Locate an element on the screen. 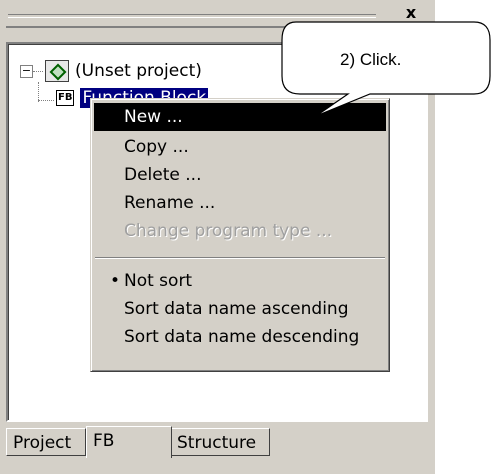 The image size is (494, 474). callout-text: 2) Click. is located at coordinates (371, 59).